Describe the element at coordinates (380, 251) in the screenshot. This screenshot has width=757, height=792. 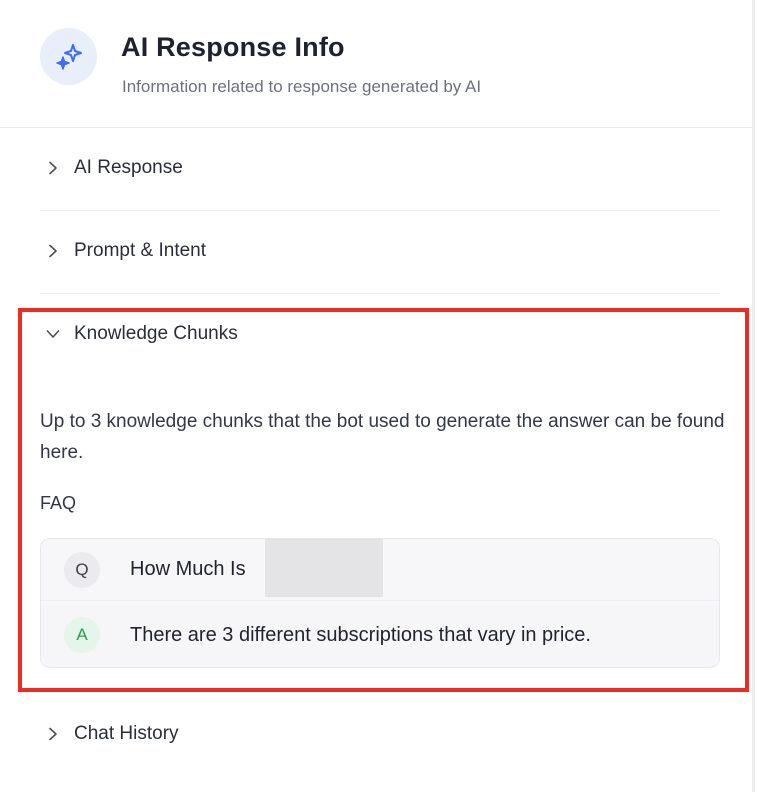
I see `accordion-prompt-intent: Prompt & Intent` at that location.